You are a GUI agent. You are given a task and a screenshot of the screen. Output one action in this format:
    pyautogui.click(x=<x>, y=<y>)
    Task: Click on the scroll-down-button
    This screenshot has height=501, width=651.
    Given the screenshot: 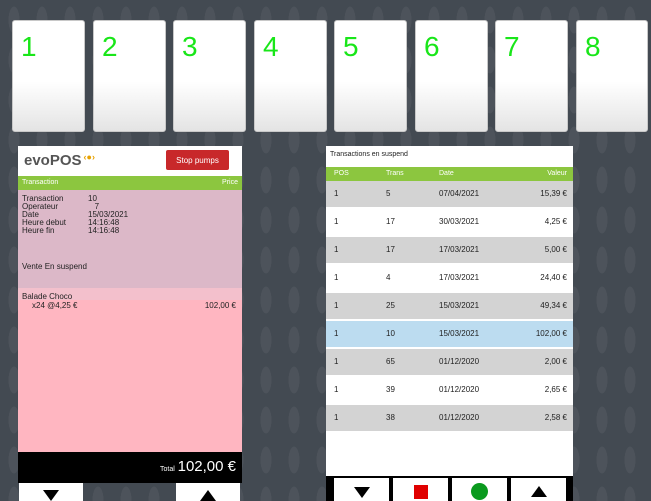 What is the action you would take?
    pyautogui.click(x=51, y=492)
    